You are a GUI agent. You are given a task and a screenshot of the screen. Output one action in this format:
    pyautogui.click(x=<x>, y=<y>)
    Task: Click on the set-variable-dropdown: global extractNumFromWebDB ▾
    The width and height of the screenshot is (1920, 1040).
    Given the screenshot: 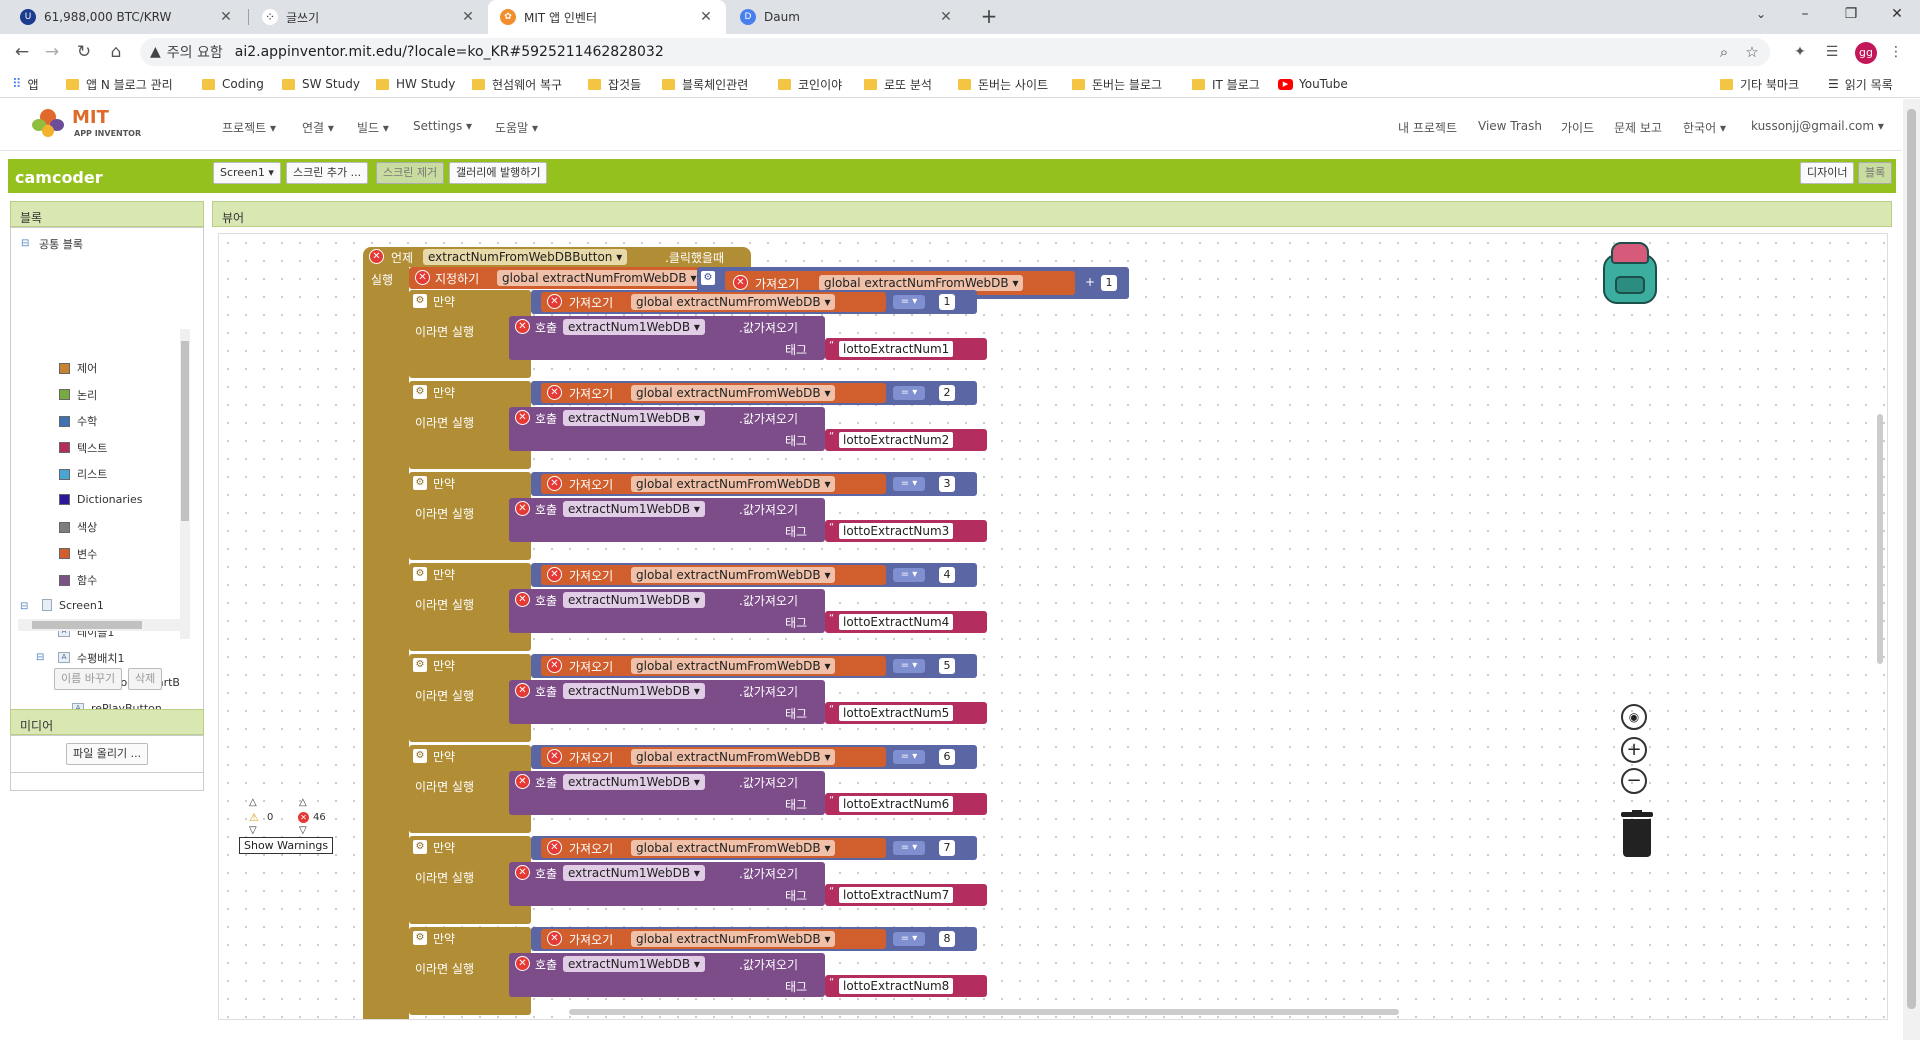 What is the action you would take?
    pyautogui.click(x=599, y=278)
    